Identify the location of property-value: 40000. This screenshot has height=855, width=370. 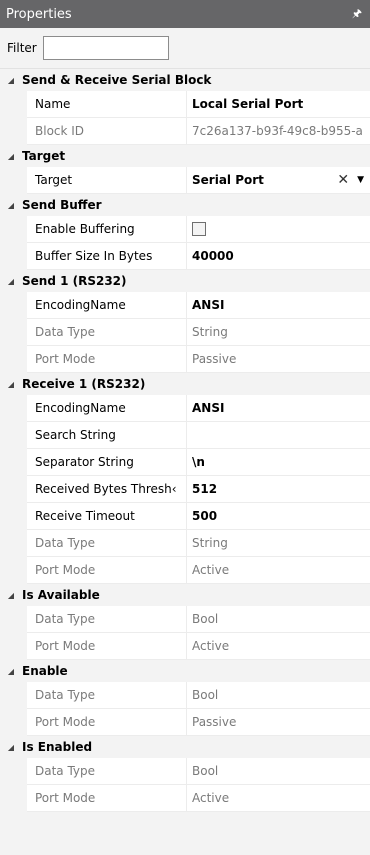
(278, 256).